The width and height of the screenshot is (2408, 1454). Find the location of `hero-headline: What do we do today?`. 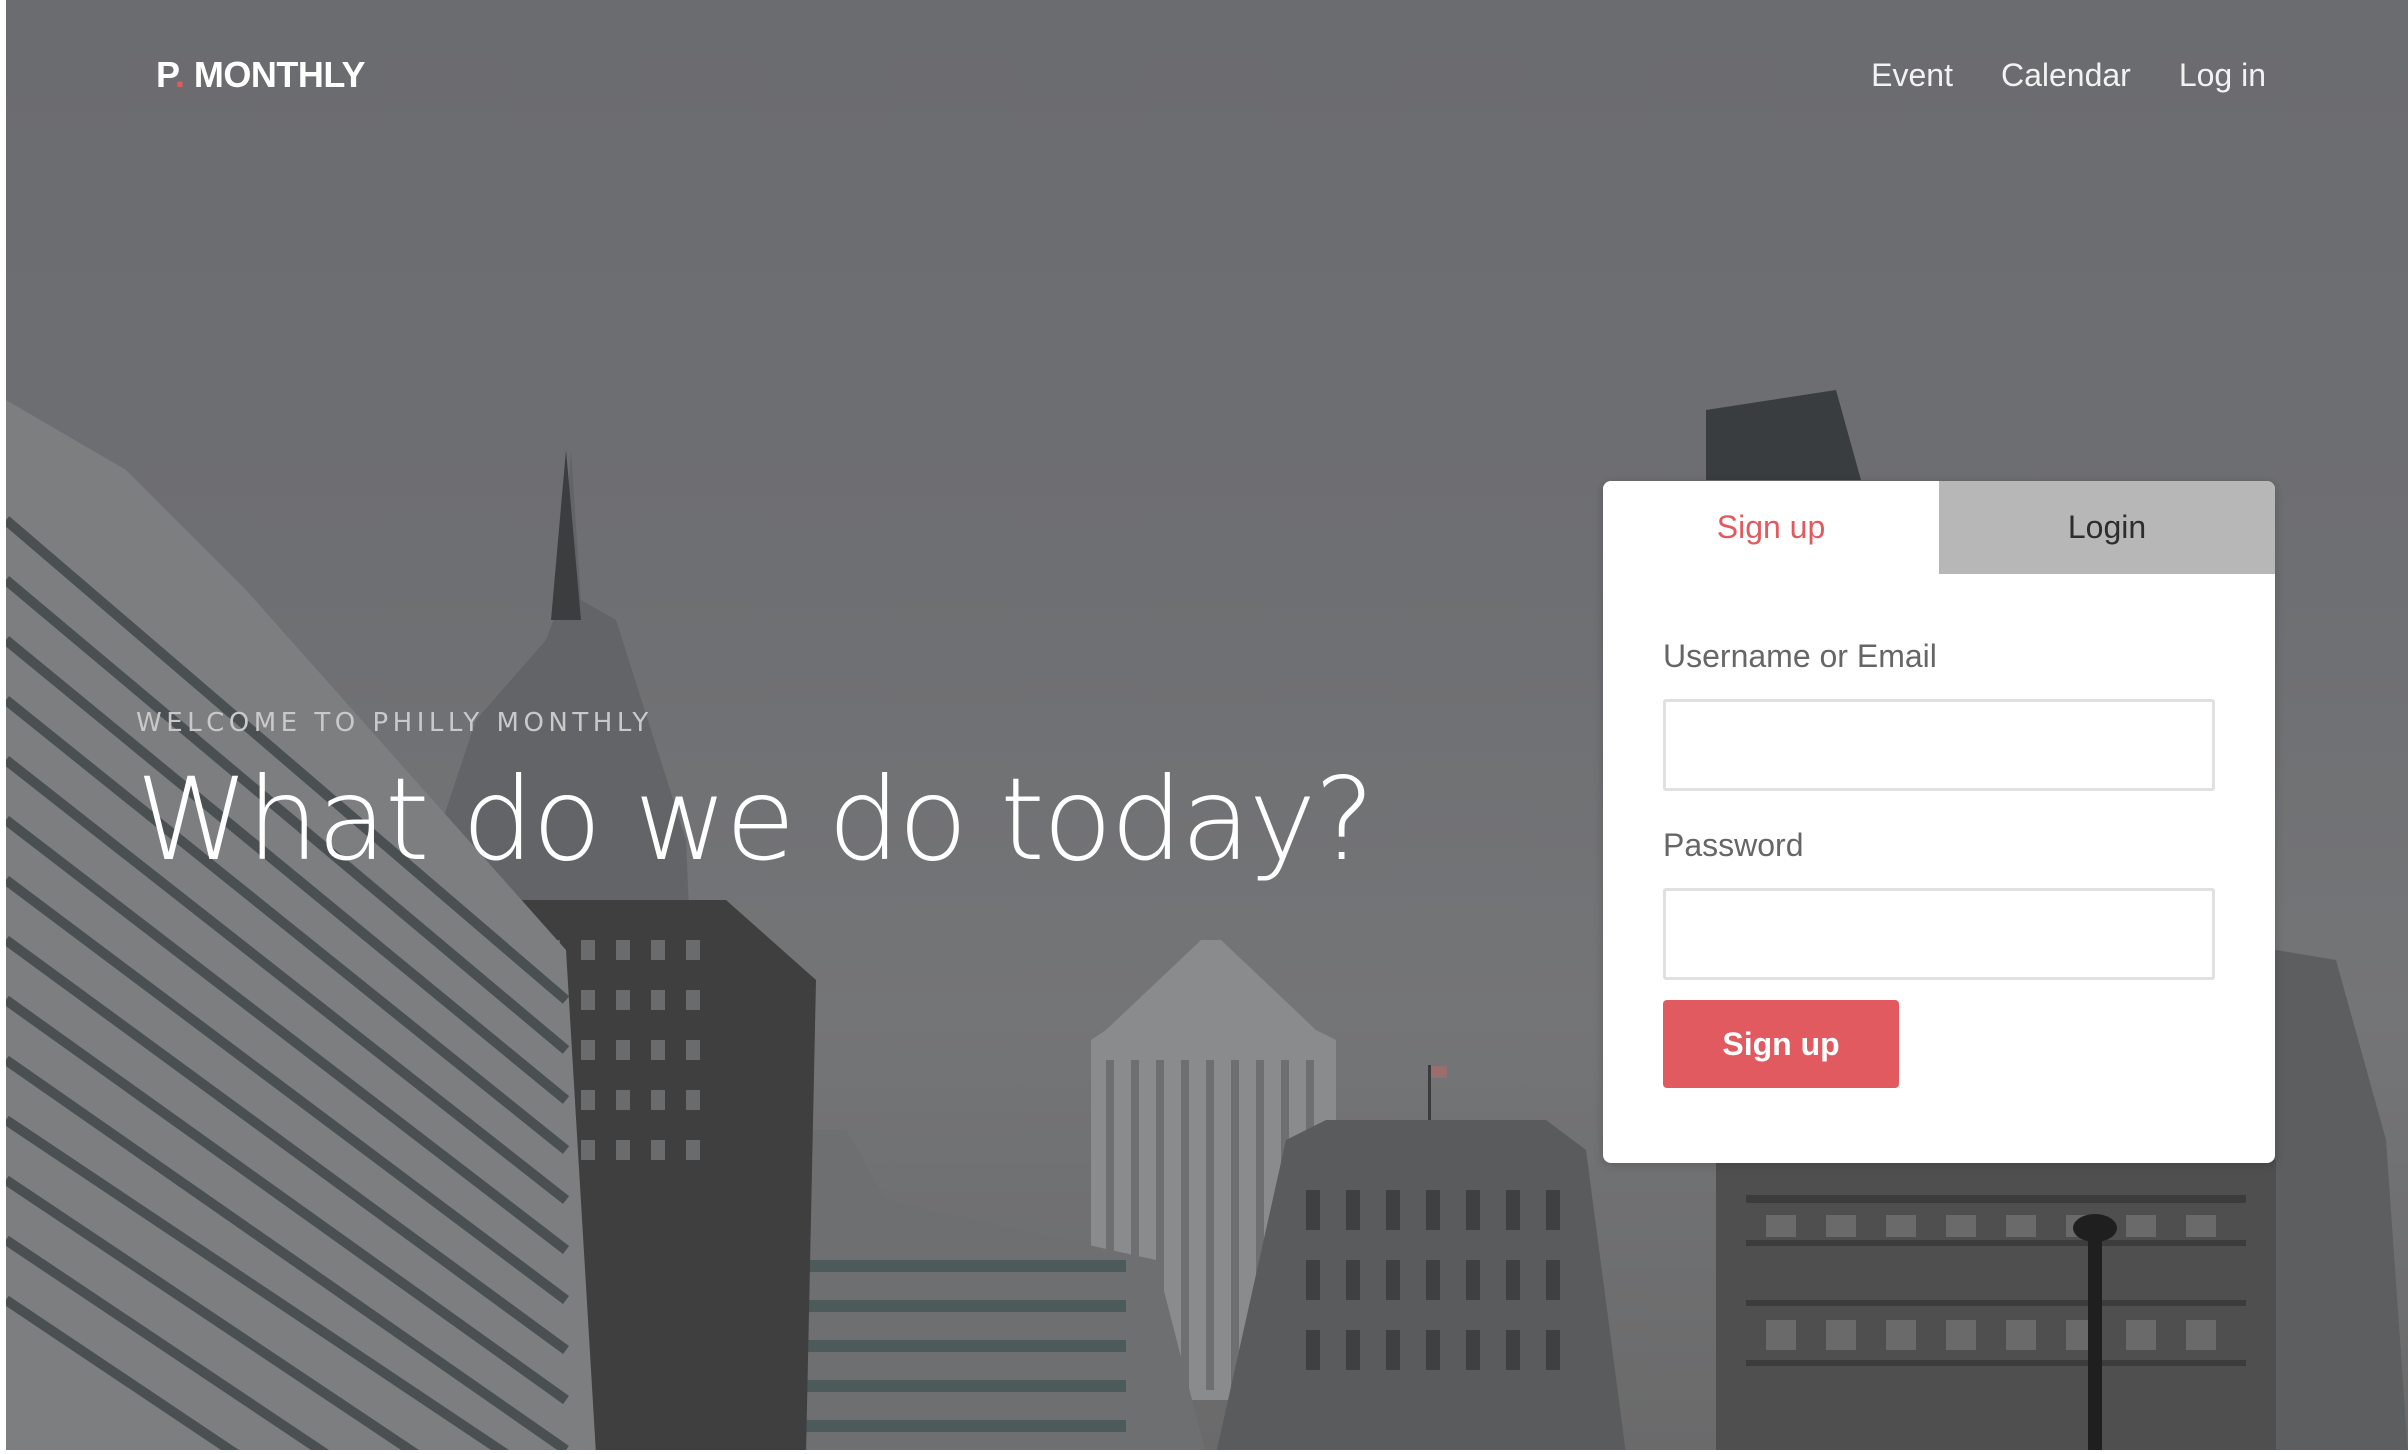

hero-headline: What do we do today? is located at coordinates (755, 819).